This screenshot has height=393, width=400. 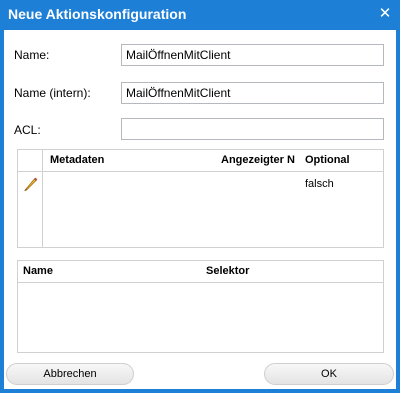 I want to click on table-row: falsch, so click(x=200, y=184).